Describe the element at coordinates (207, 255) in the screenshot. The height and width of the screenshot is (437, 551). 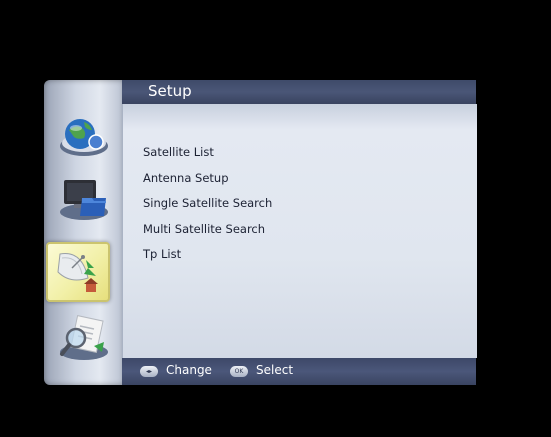
I see `menu-item-tp-list: Tp List` at that location.